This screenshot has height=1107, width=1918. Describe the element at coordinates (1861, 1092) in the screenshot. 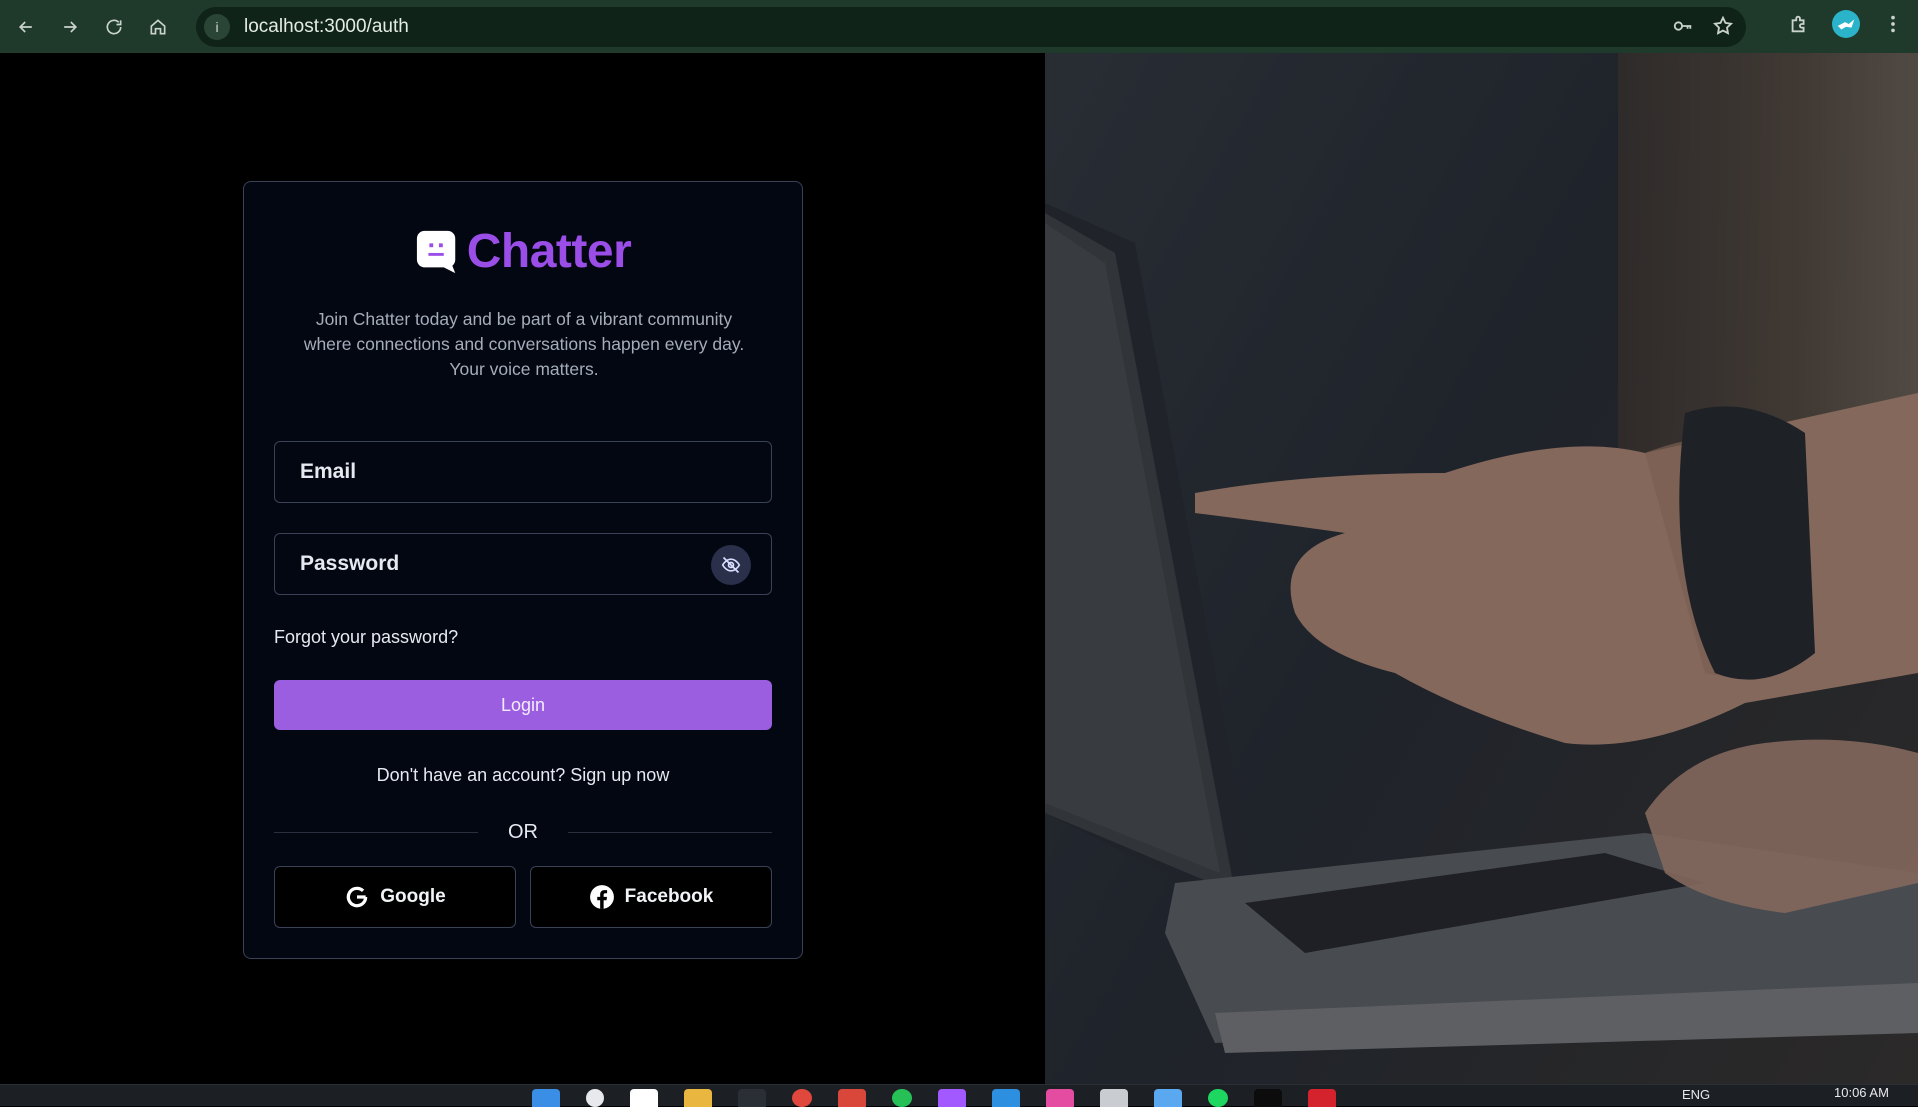

I see `clock: 10:06 AM` at that location.